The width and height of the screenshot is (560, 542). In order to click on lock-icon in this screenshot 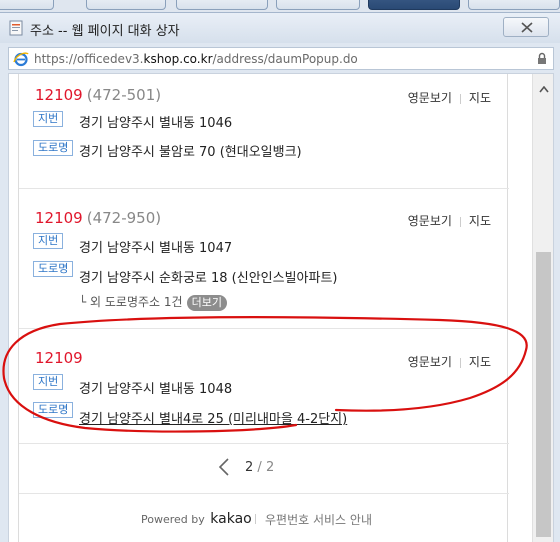, I will do `click(542, 58)`.